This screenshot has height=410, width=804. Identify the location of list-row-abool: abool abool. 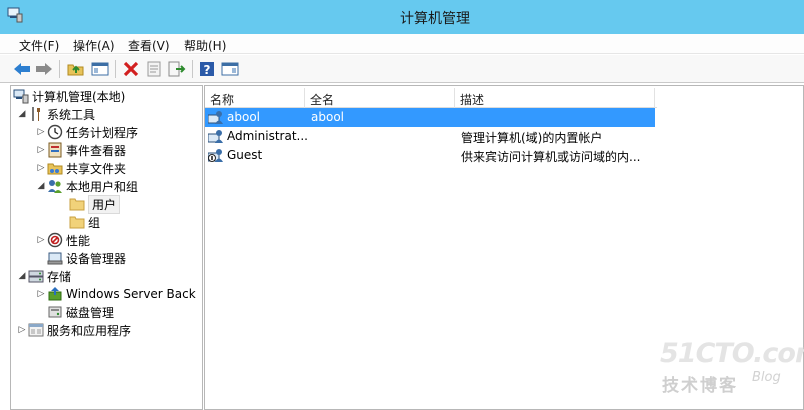
(430, 117).